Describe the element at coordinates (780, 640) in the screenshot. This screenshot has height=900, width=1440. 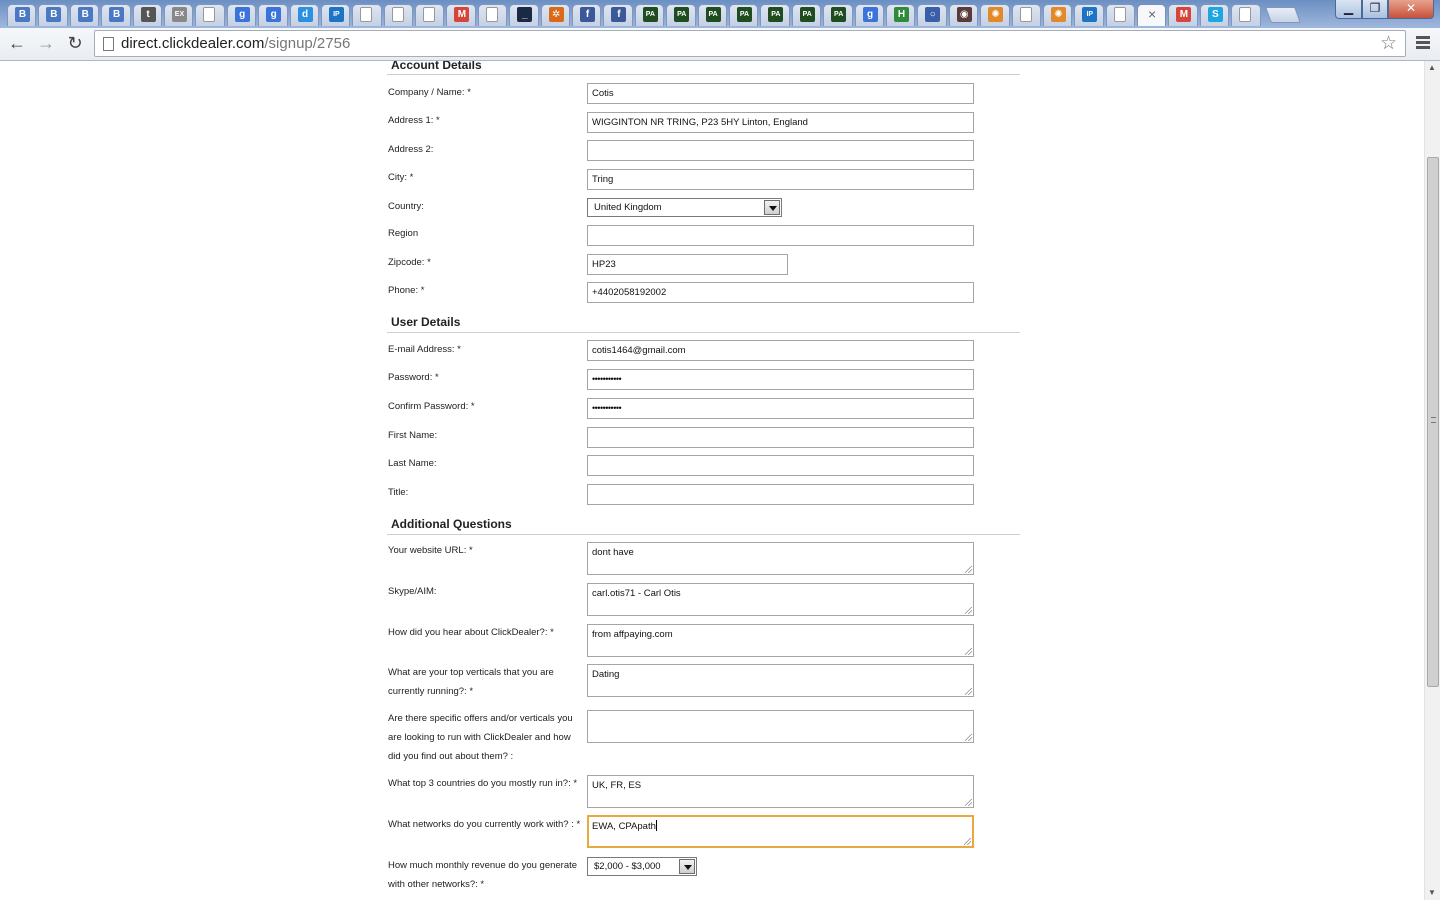
I see `hear-textarea: from affpaying.com` at that location.